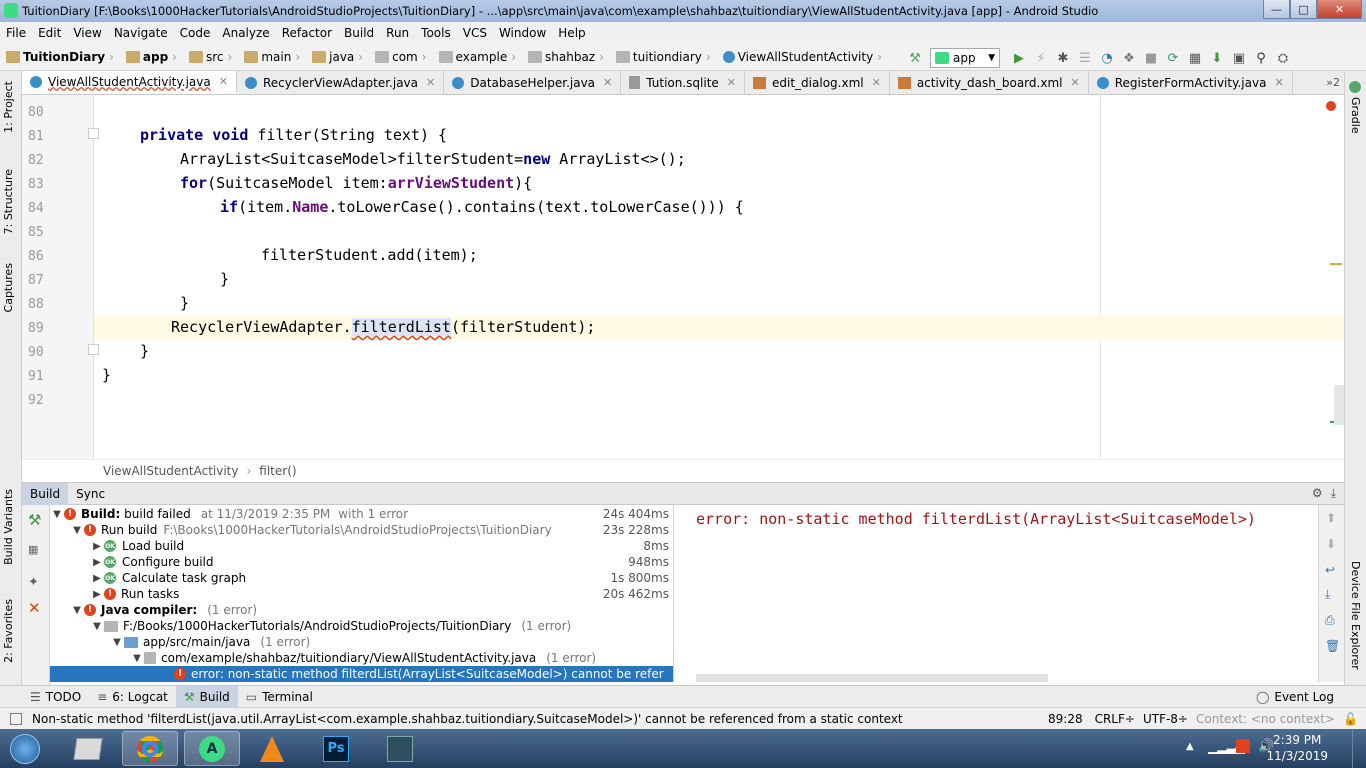  I want to click on line-separator: CRLF÷, so click(1115, 719).